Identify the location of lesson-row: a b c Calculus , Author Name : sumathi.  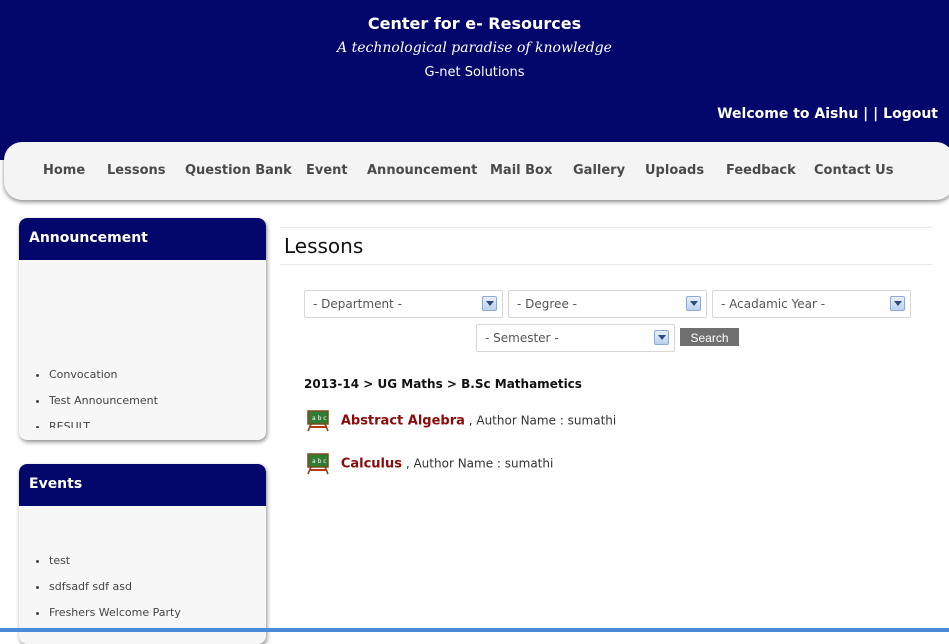
(429, 464).